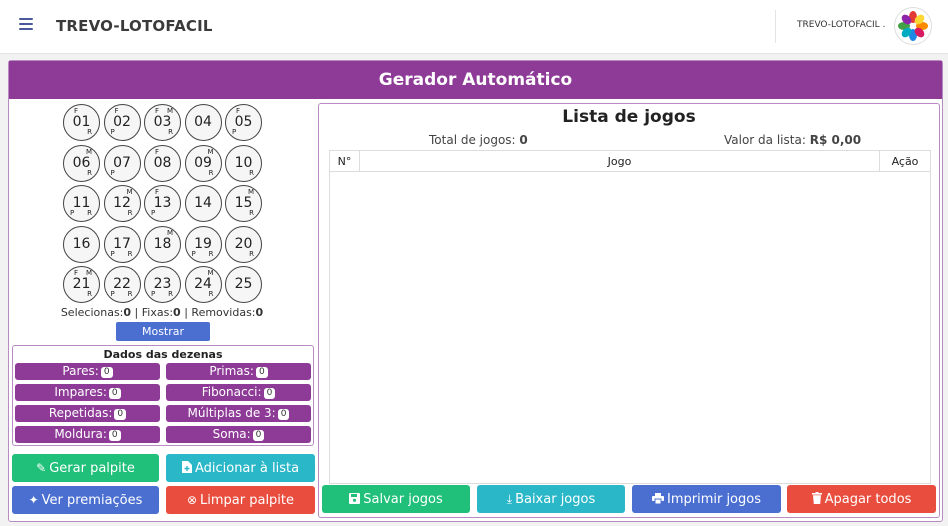  Describe the element at coordinates (629, 117) in the screenshot. I see `games-list-title: Lista de jogos` at that location.